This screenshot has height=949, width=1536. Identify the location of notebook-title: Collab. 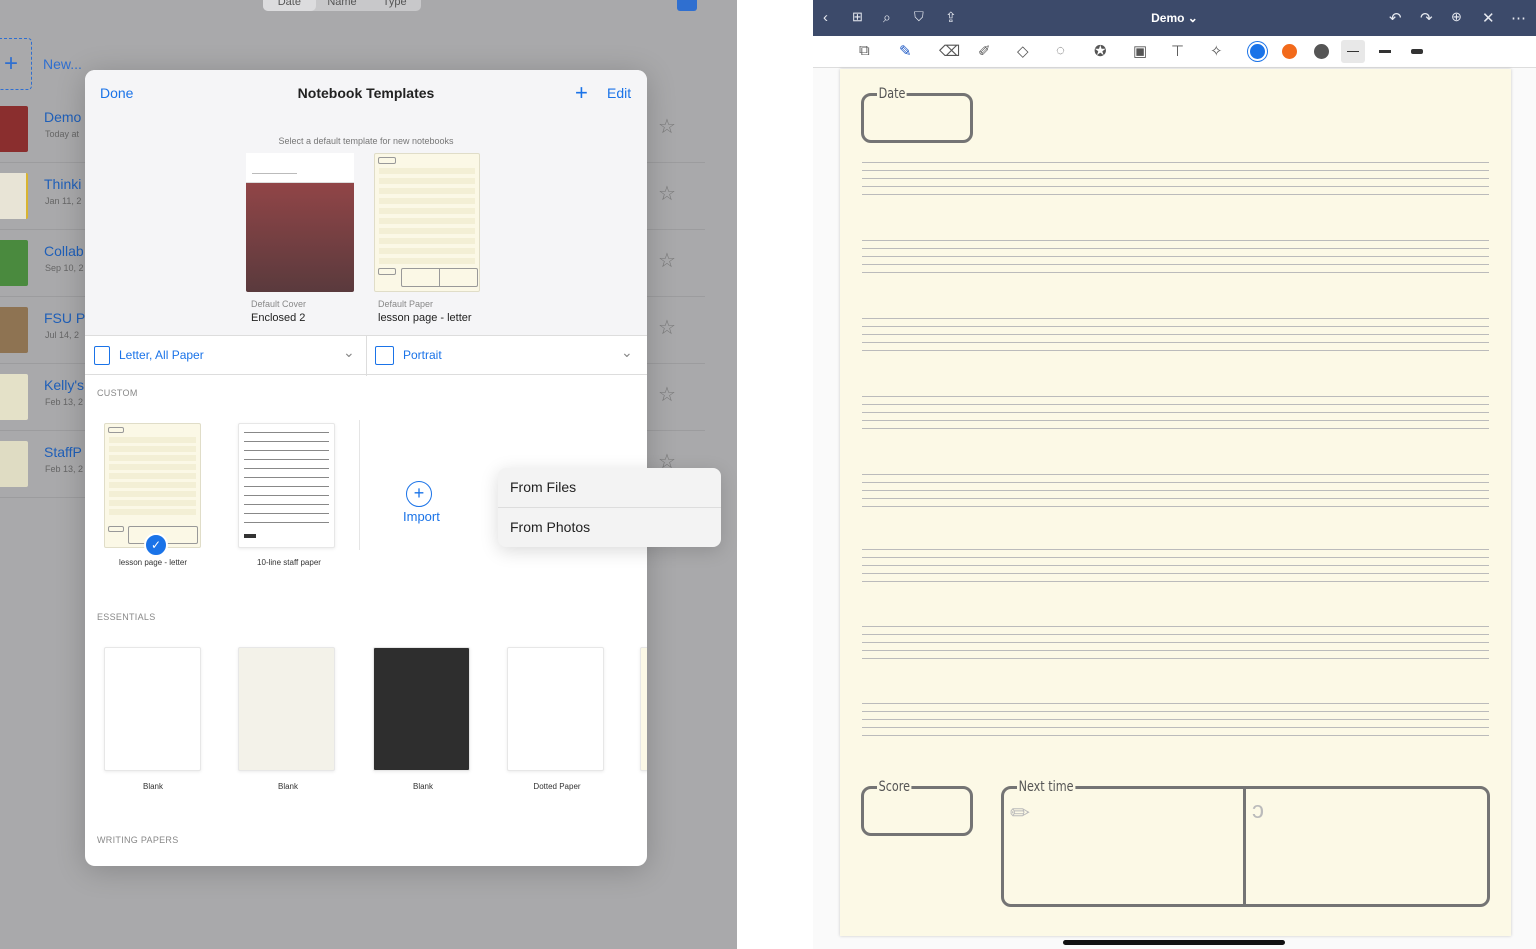
(64, 251).